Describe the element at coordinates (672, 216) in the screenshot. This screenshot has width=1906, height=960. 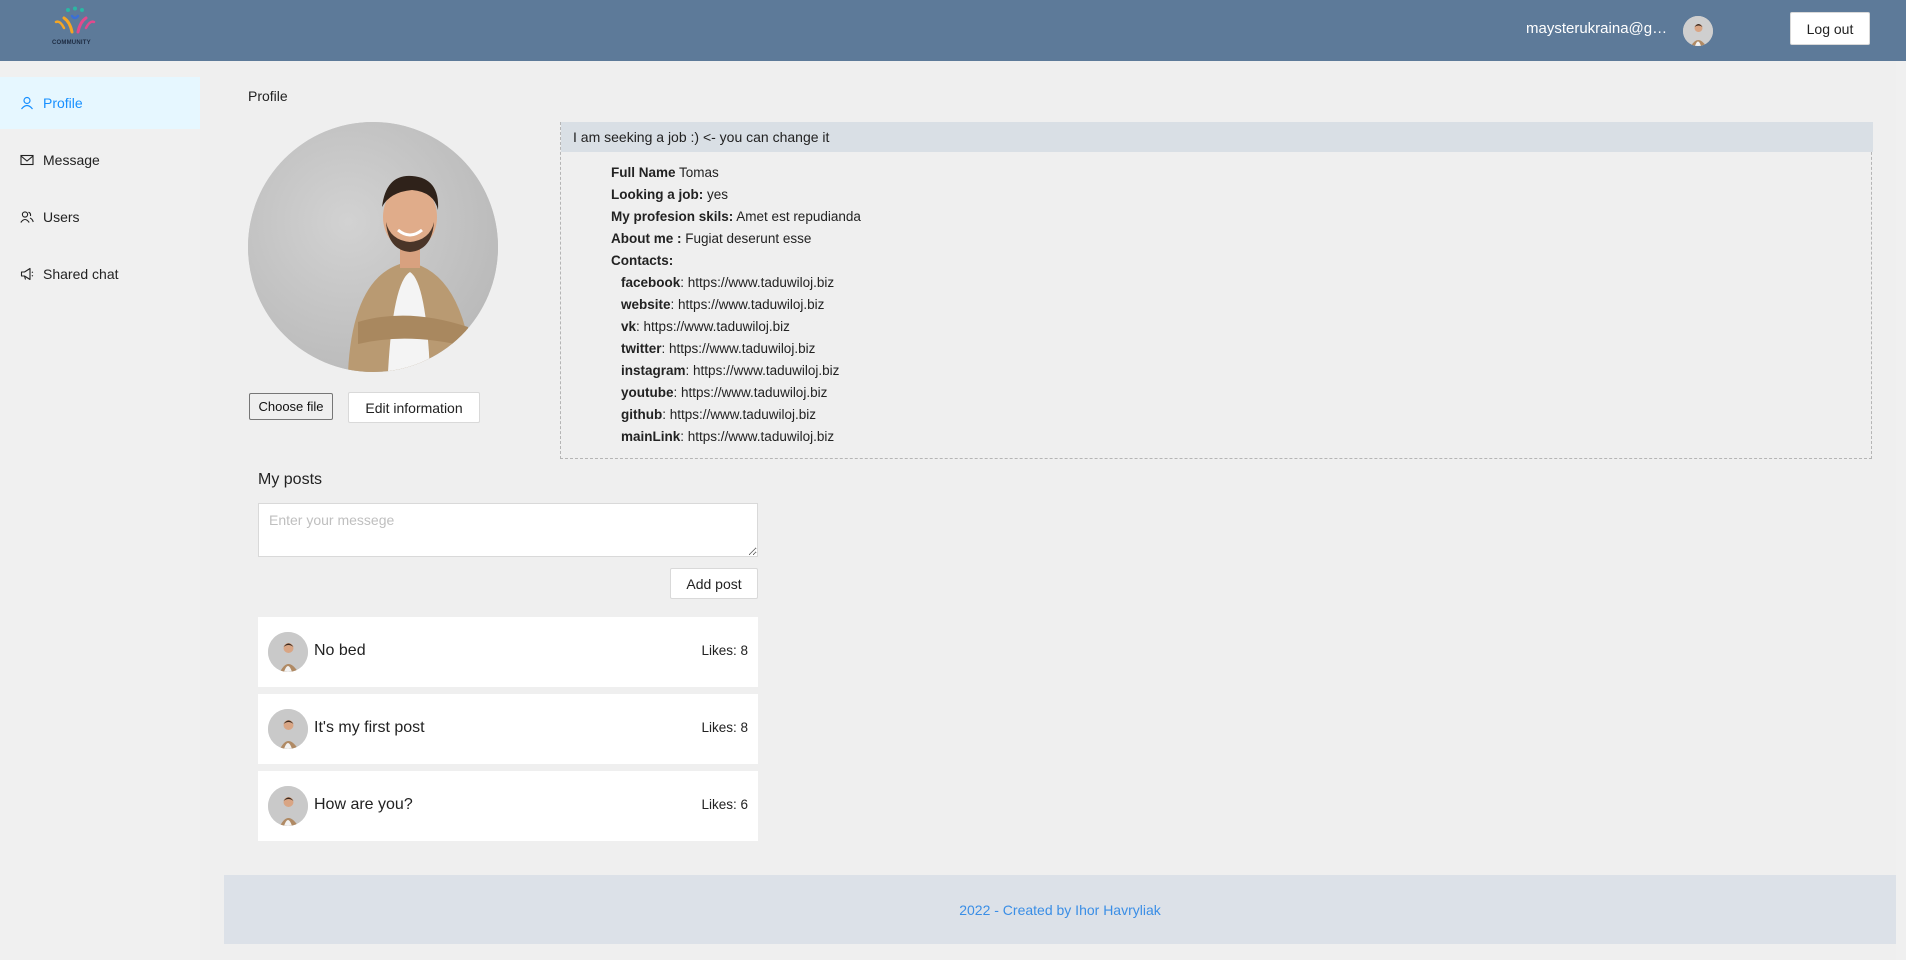
I see `skills-label: My profesion skils:` at that location.